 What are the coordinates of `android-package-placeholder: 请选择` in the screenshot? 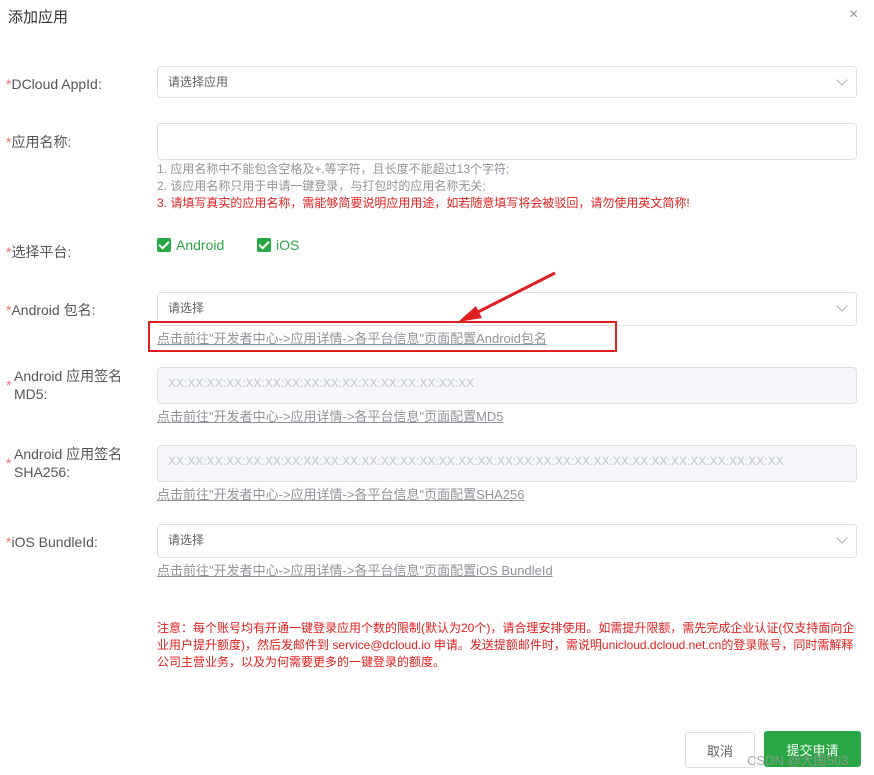 It's located at (186, 308).